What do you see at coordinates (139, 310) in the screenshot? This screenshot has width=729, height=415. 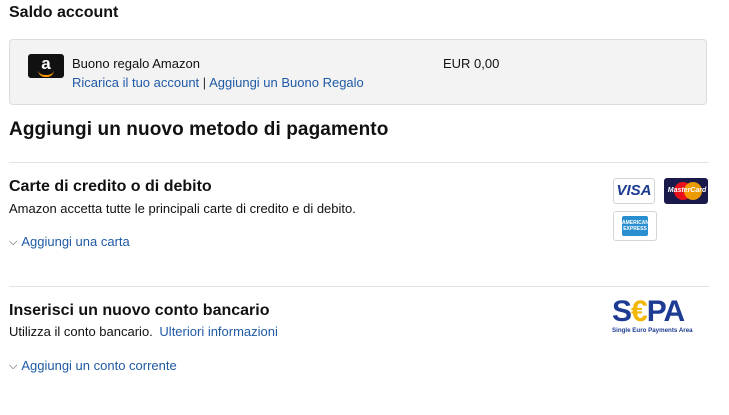 I see `bank-heading: Inserisci un nuovo conto bancario` at bounding box center [139, 310].